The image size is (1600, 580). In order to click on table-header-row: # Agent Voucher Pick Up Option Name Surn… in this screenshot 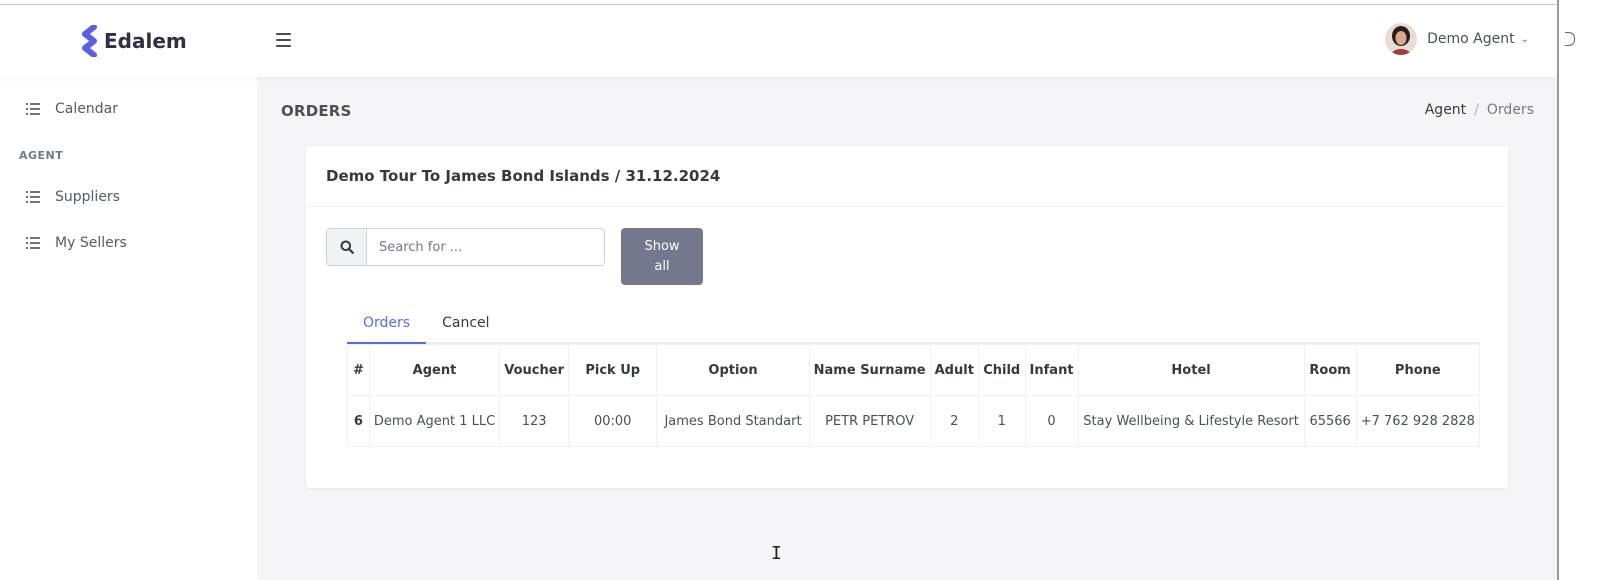, I will do `click(913, 370)`.